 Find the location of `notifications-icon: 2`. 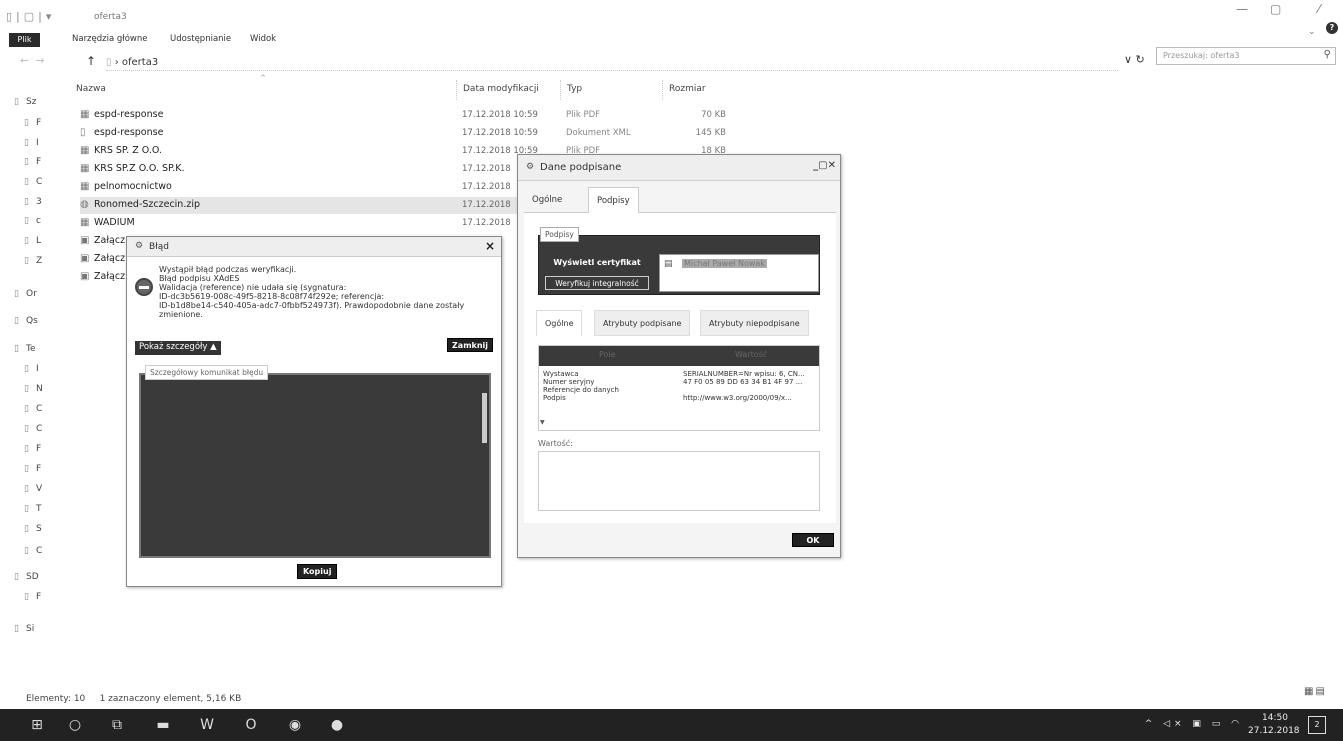

notifications-icon: 2 is located at coordinates (1317, 725).